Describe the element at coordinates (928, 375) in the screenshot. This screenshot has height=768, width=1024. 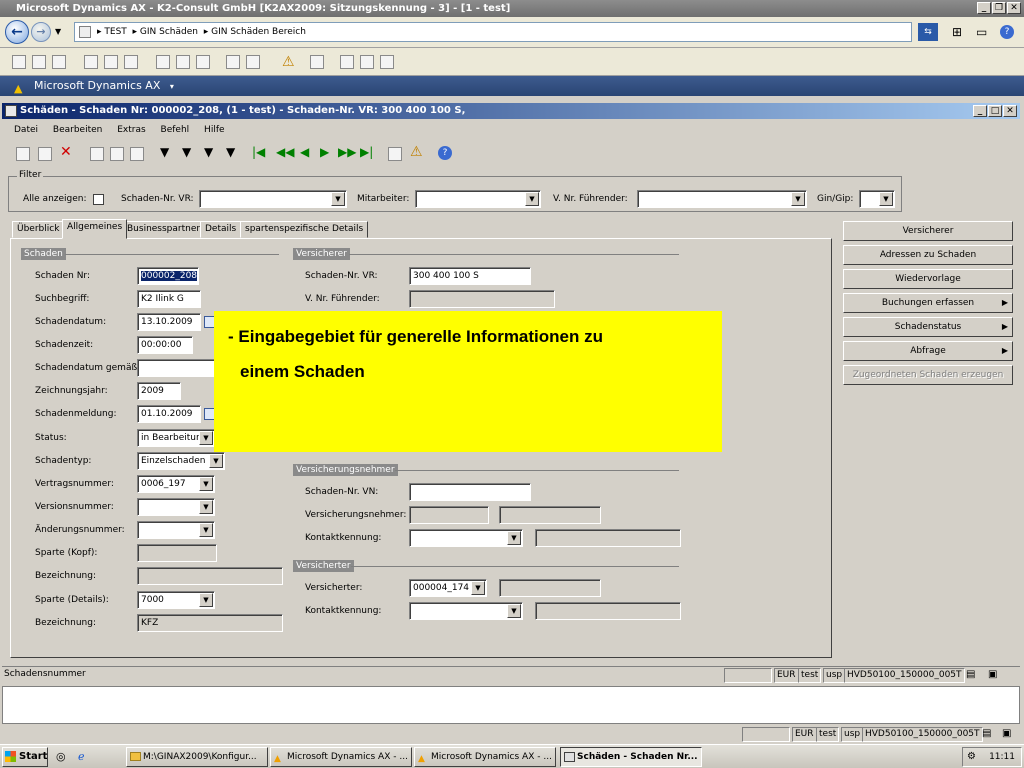
I see `zugeordneten-schaden-erzeugen-button: Zugeordneten Schaden erzeugen` at that location.